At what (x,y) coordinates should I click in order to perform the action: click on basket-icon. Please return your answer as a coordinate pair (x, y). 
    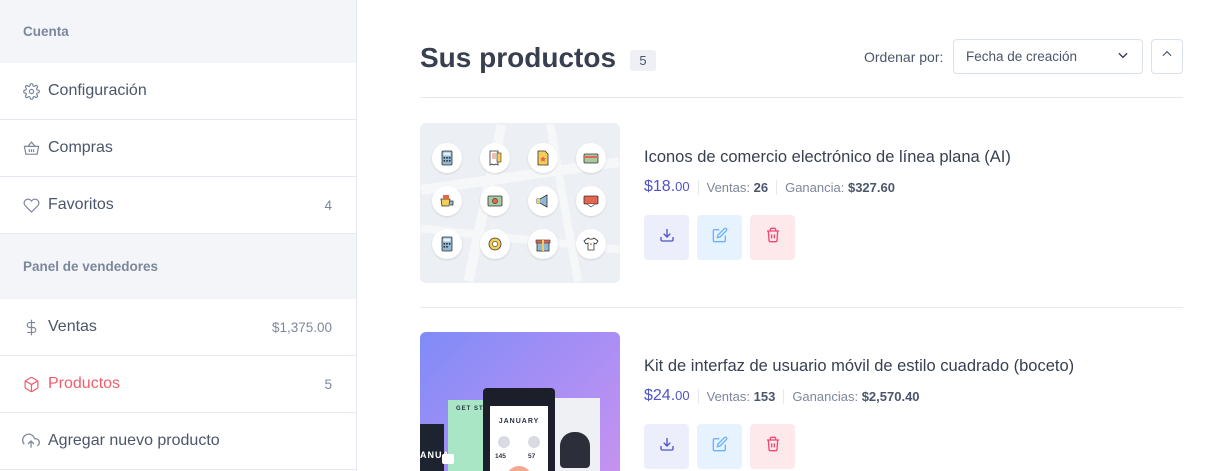
    Looking at the image, I should click on (31, 148).